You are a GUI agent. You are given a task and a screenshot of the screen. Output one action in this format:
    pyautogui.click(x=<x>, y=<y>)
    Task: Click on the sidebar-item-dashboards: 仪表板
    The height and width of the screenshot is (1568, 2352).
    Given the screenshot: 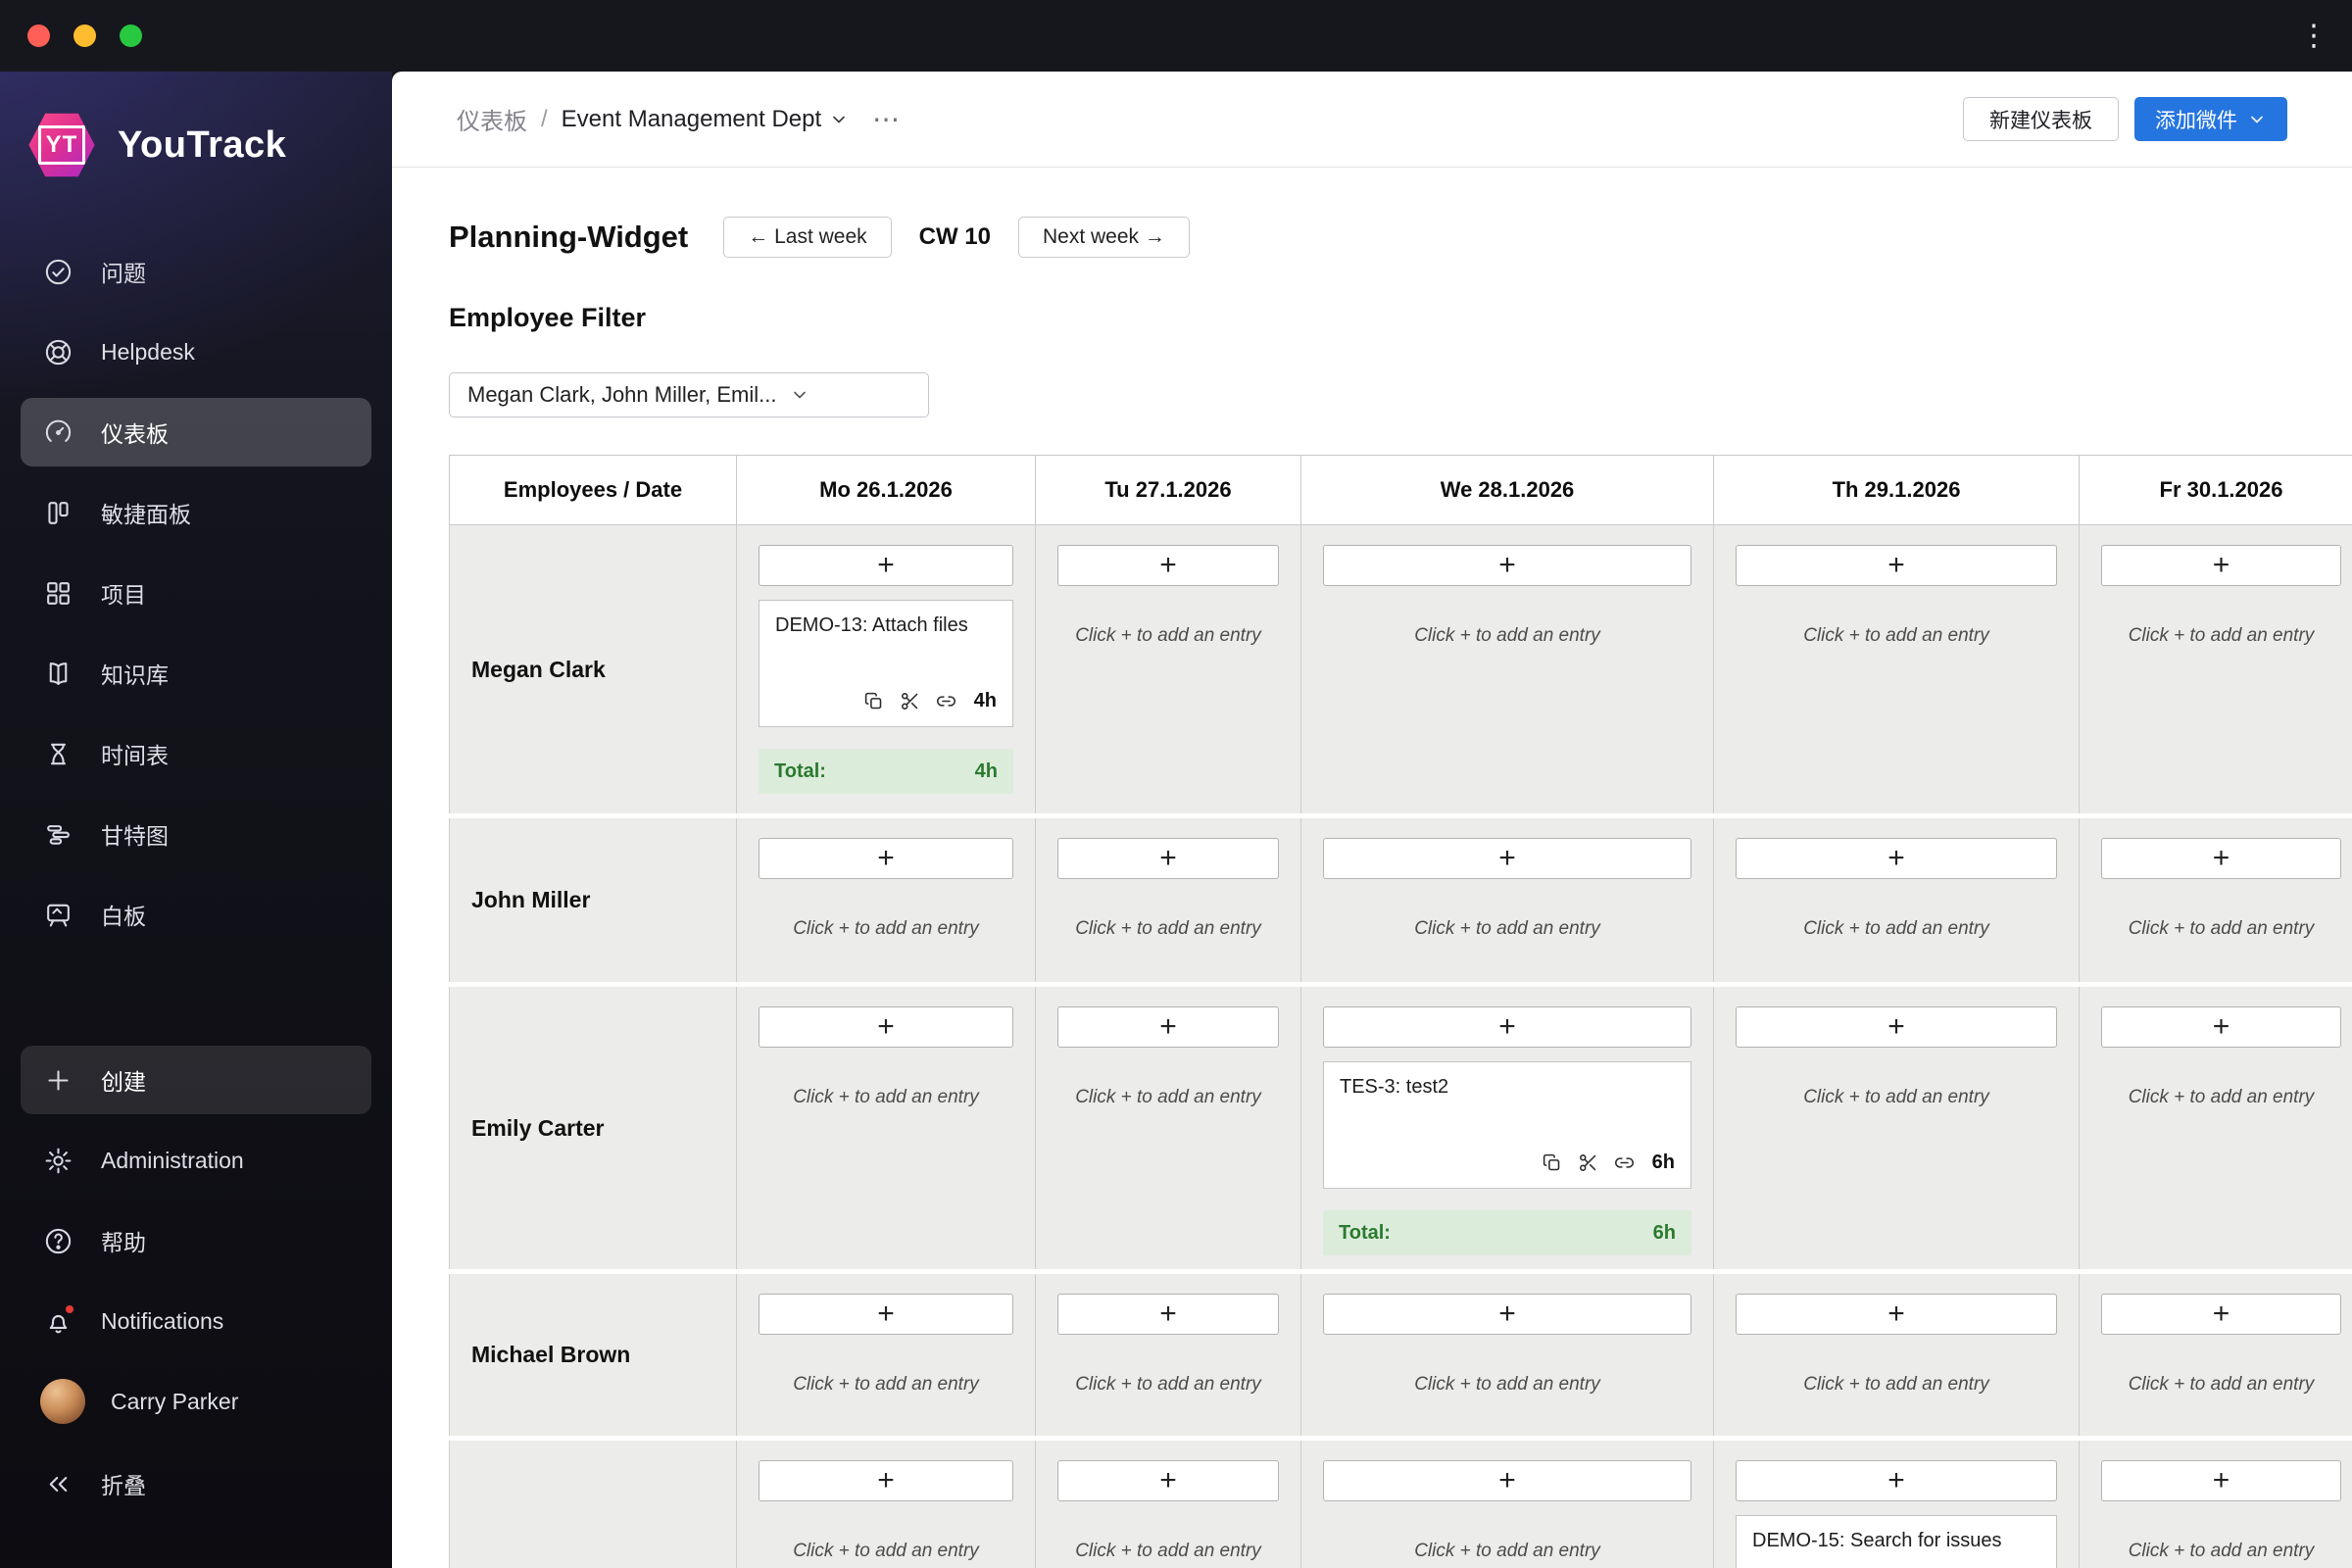 What is the action you would take?
    pyautogui.click(x=196, y=432)
    